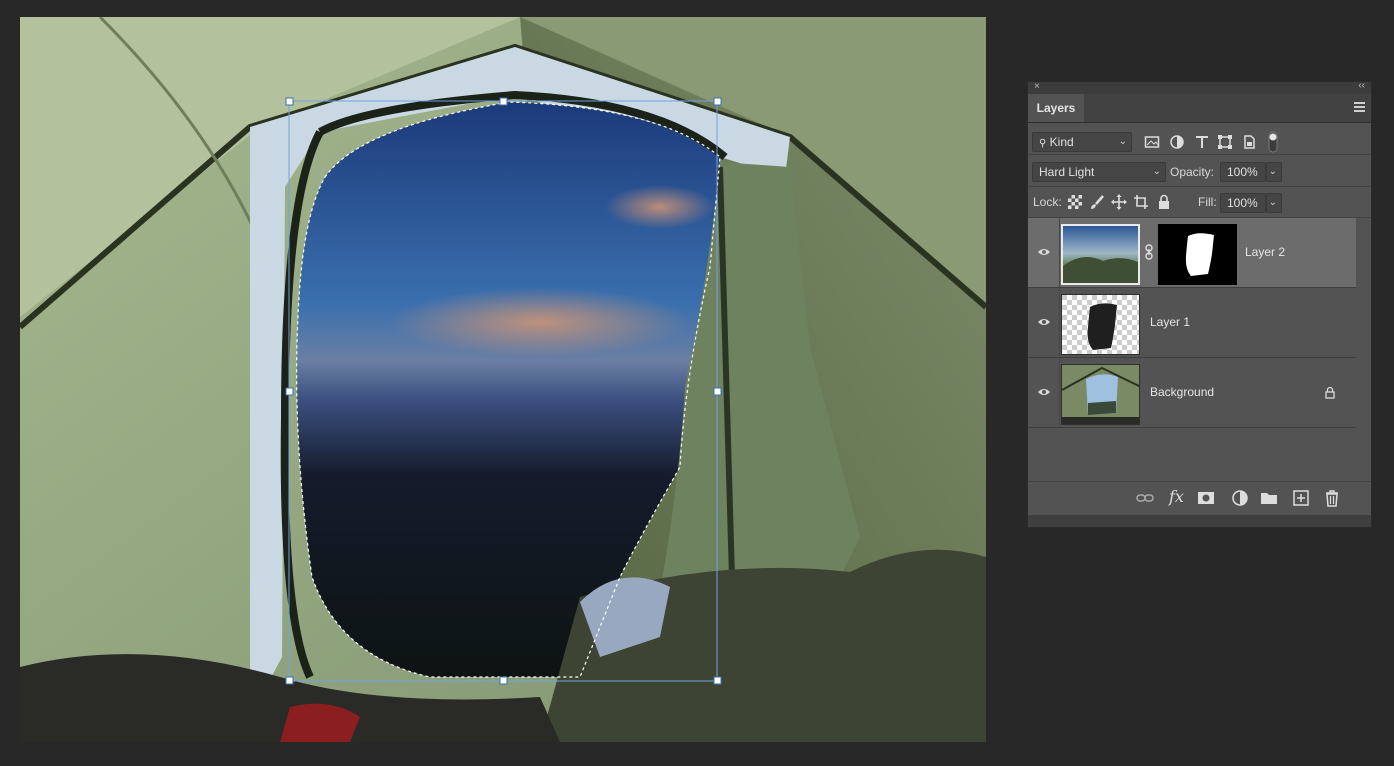  Describe the element at coordinates (1225, 142) in the screenshot. I see `shape-filter-icon` at that location.